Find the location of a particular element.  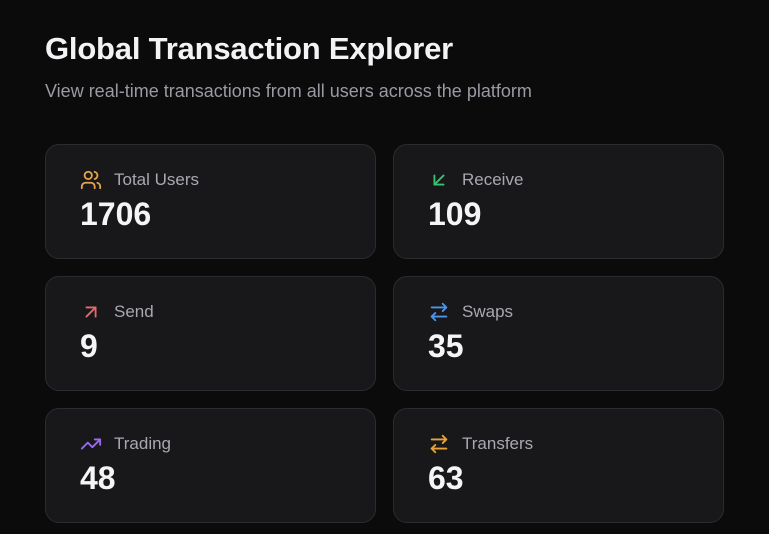

stat-card-trading: Trading 48 is located at coordinates (210, 465).